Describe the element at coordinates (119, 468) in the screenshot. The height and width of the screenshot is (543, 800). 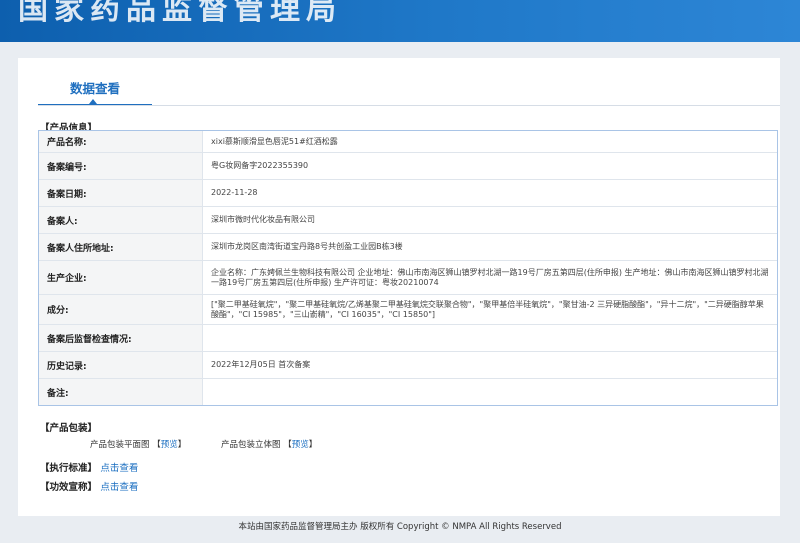
I see `standard-view-link: 点击查看` at that location.